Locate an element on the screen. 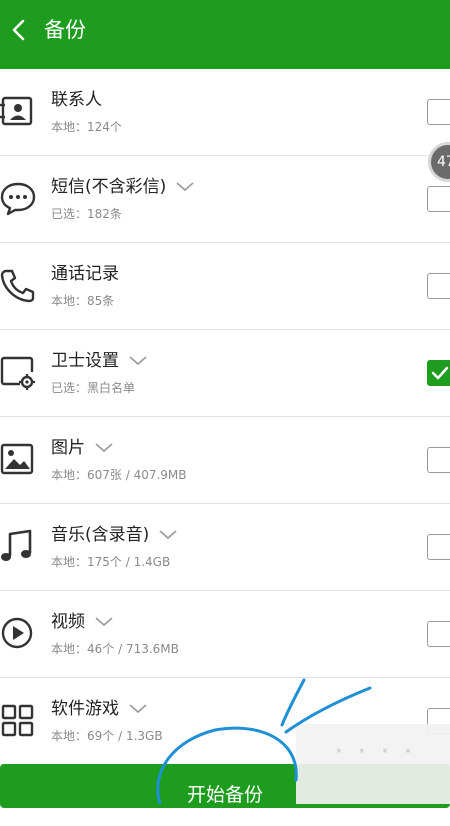 This screenshot has width=450, height=826. checkbox-guard-settings is located at coordinates (438, 373).